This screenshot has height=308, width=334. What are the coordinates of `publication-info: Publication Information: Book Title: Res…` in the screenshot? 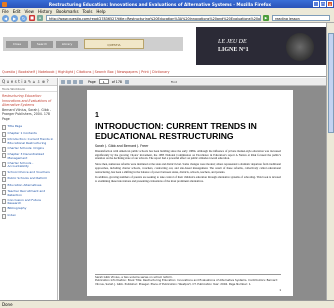 It's located at (186, 282).